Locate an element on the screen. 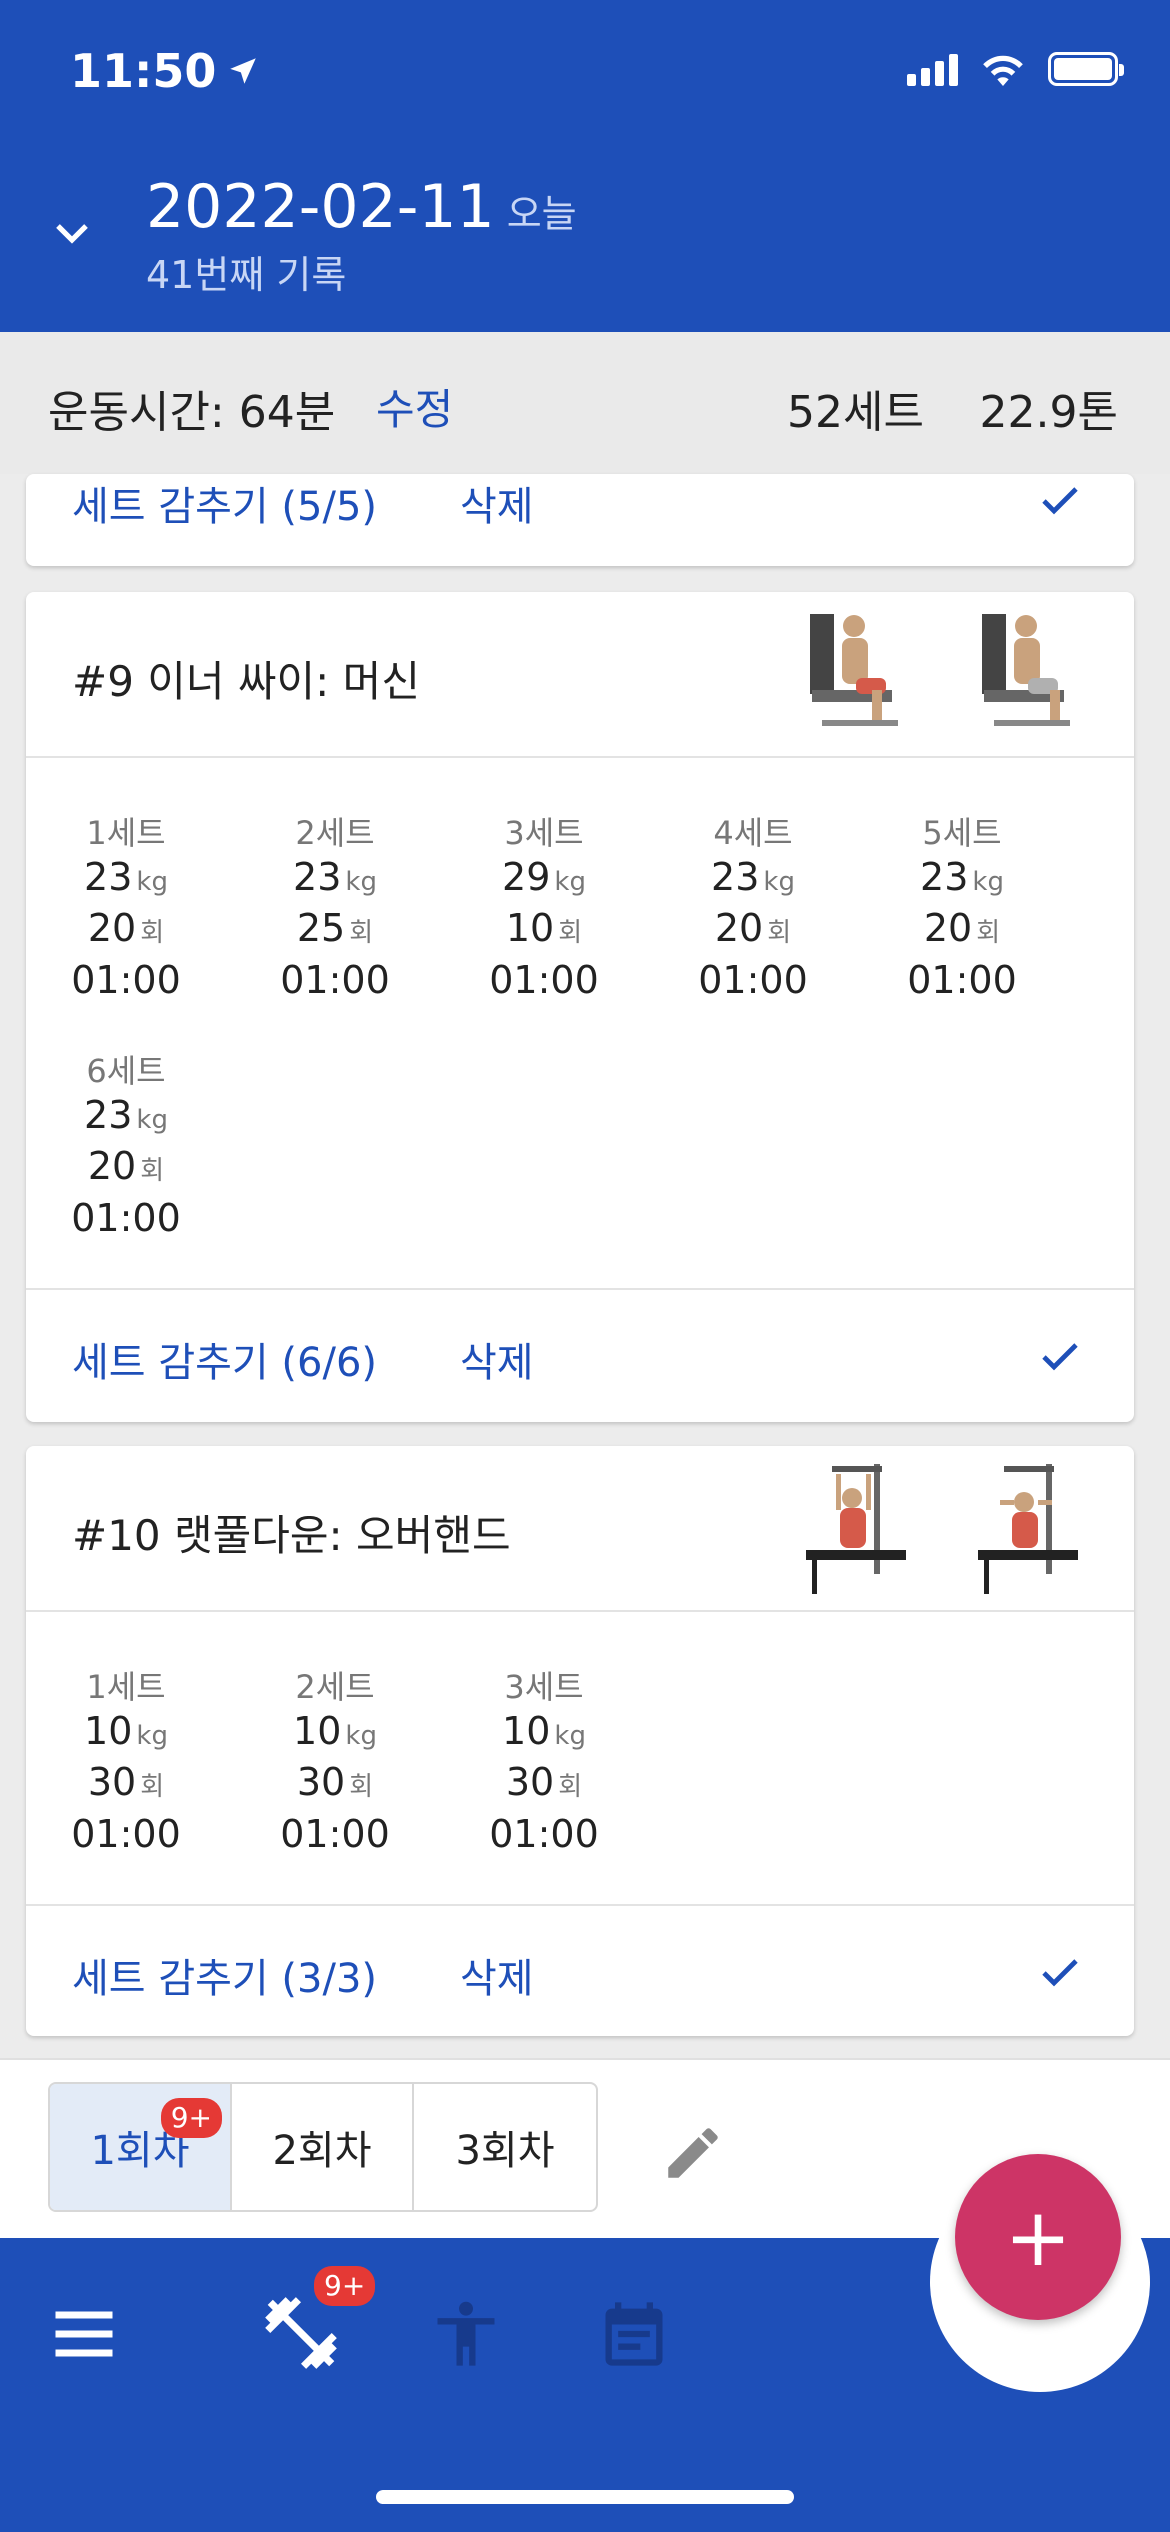 This screenshot has height=2532, width=1170. workout-time: 운동시간: 64분 is located at coordinates (192, 412).